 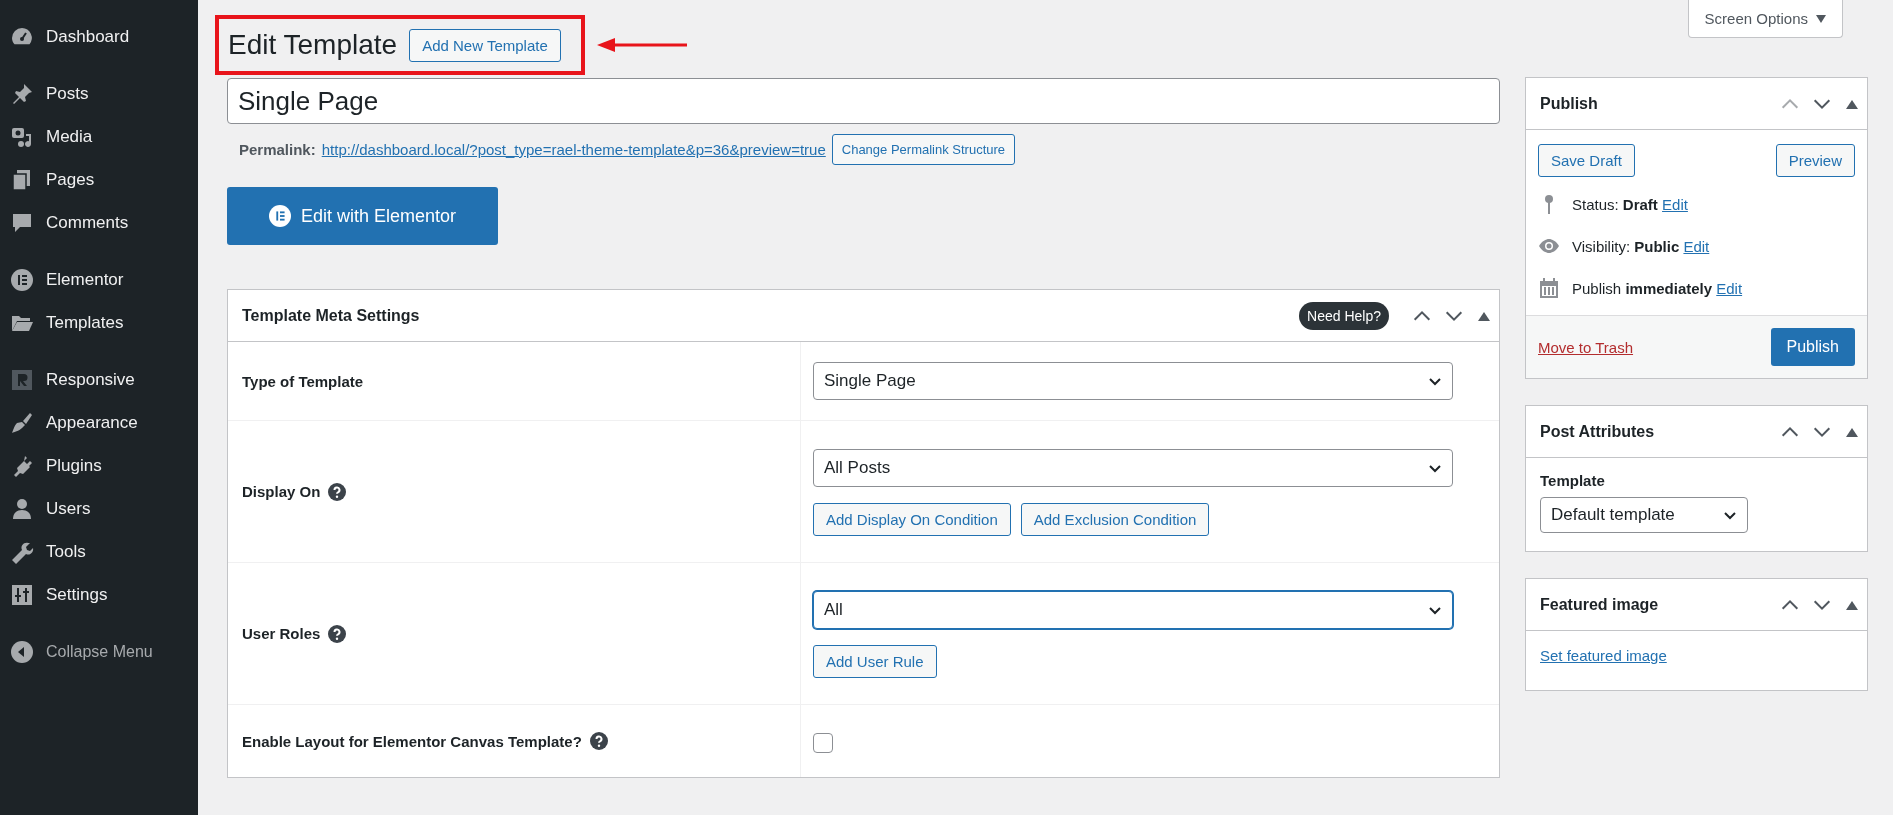 I want to click on menu-item: Comments, so click(x=99, y=222).